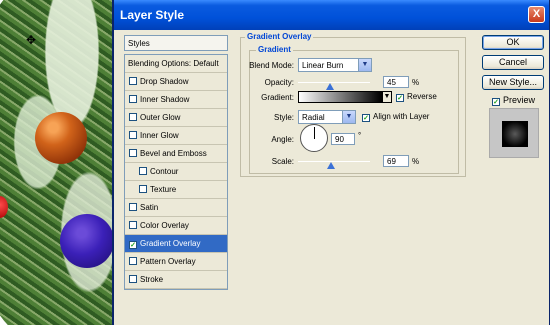  I want to click on scale-slider-thumb, so click(331, 165).